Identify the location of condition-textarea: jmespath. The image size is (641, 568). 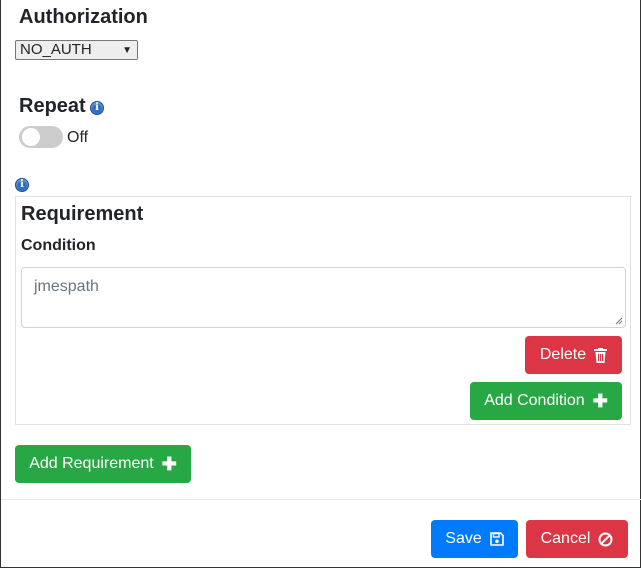
(323, 297).